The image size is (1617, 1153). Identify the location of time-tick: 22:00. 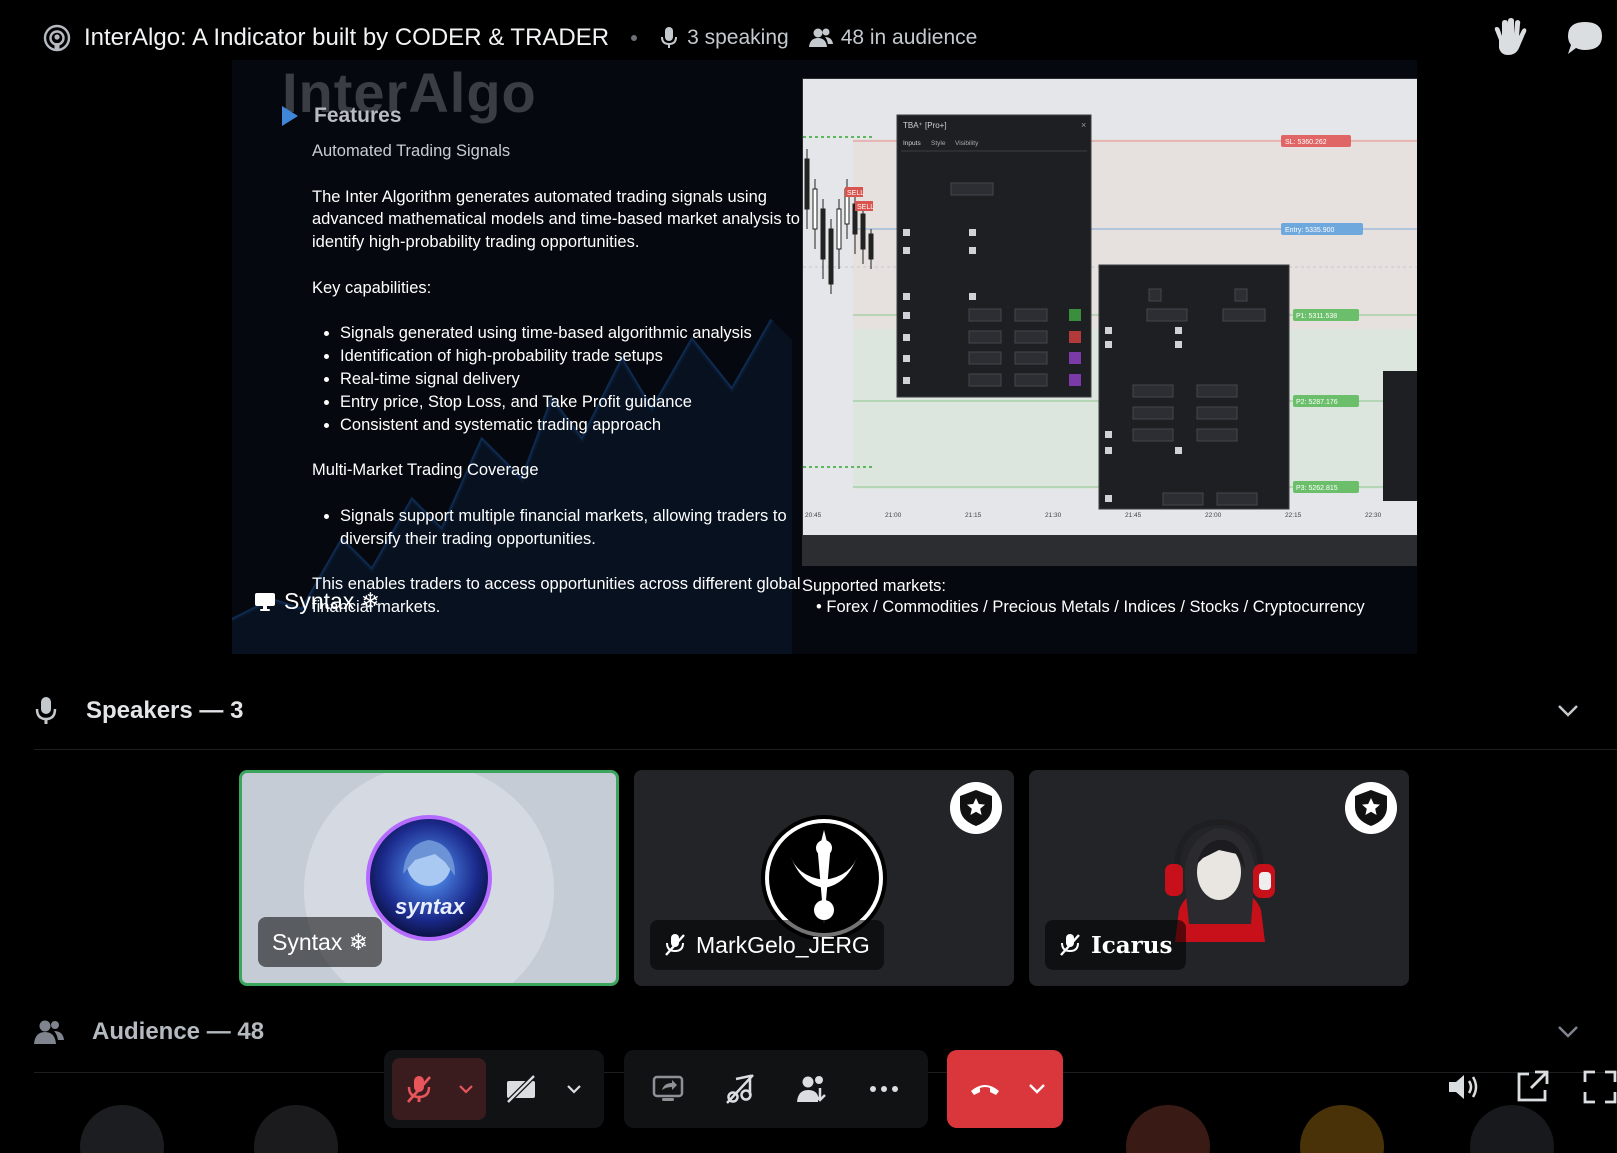
(1213, 515).